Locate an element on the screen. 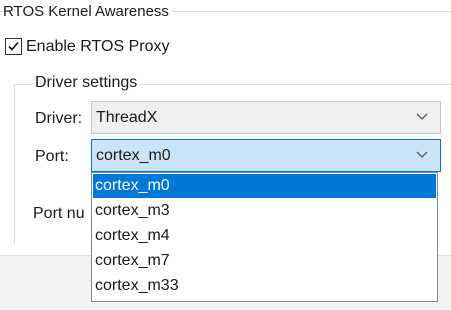 This screenshot has height=310, width=451. rtos-group-title: RTOS Kernel Awareness is located at coordinates (87, 12).